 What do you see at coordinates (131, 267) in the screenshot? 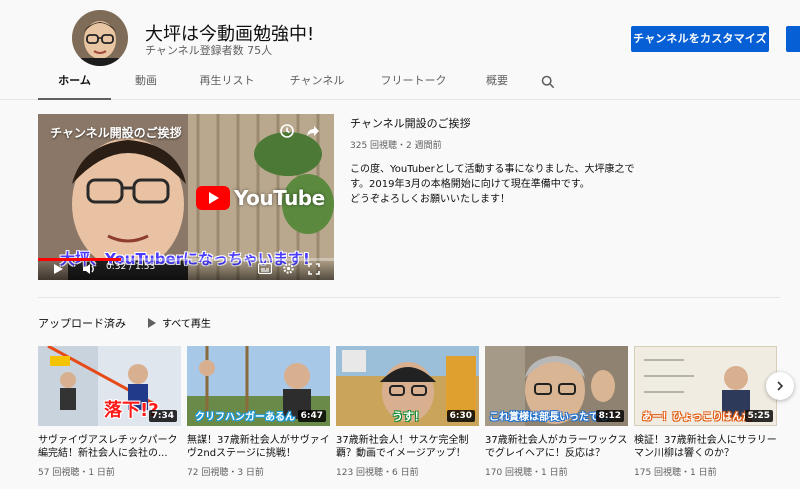
I see `time-display: 0:32 / 1:53` at bounding box center [131, 267].